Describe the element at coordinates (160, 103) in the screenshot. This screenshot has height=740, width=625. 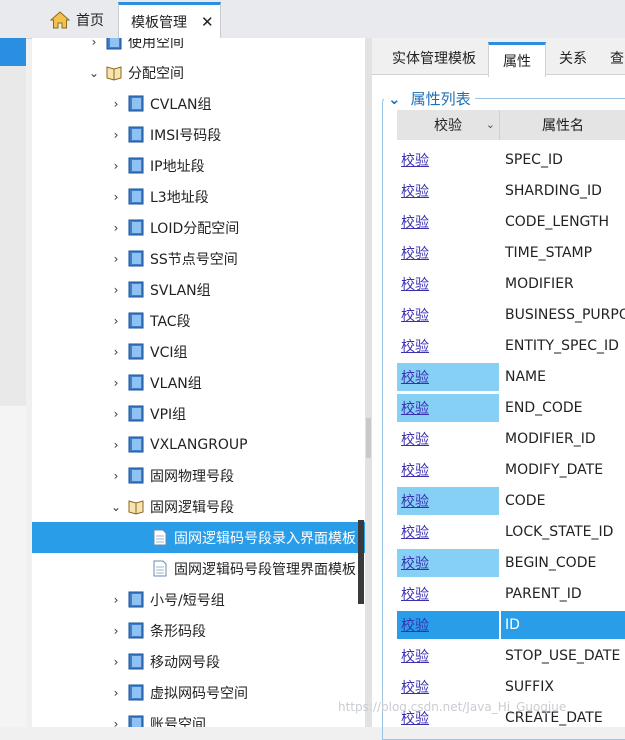
I see `tree-node: › CVLAN组` at that location.